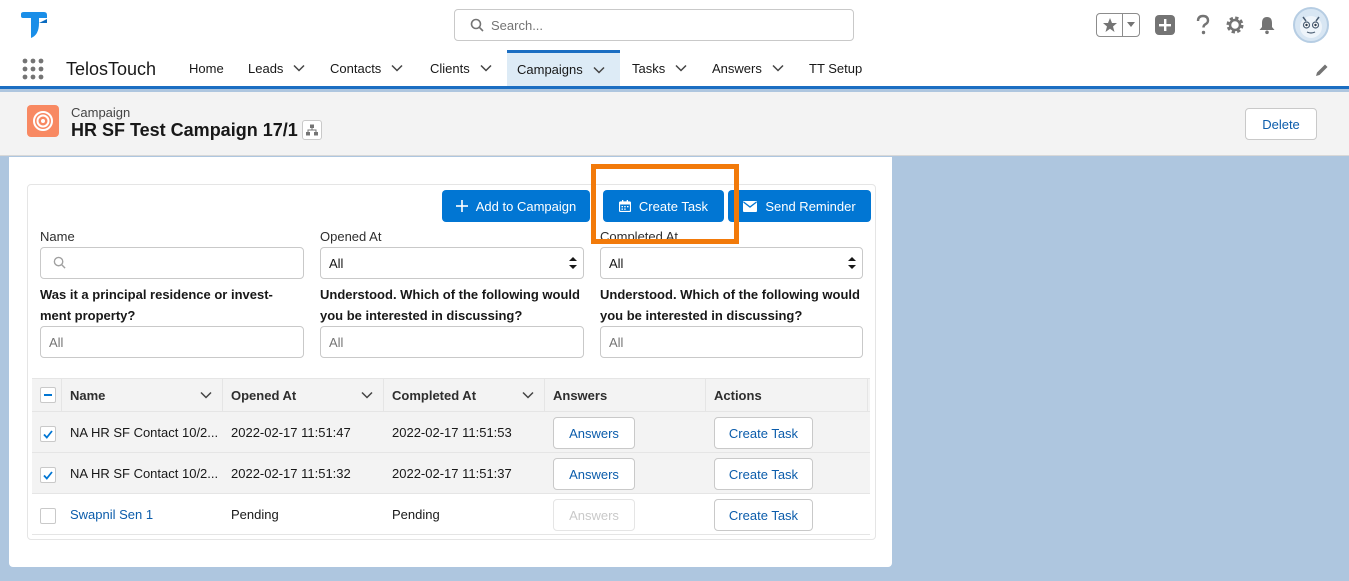 This screenshot has height=581, width=1349. Describe the element at coordinates (477, 25) in the screenshot. I see `search-icon` at that location.